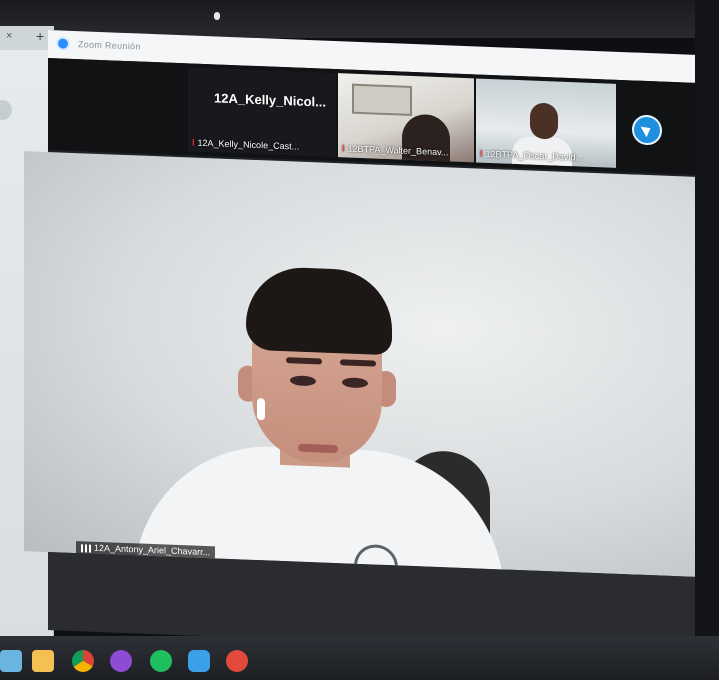  Describe the element at coordinates (261, 409) in the screenshot. I see `earbud` at that location.